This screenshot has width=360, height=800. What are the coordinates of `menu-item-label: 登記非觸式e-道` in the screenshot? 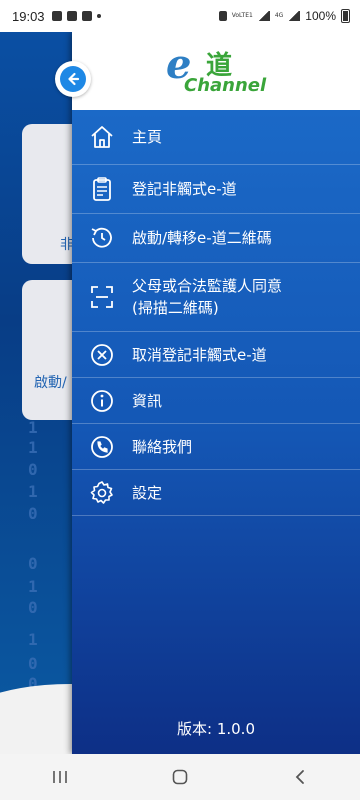 It's located at (184, 189).